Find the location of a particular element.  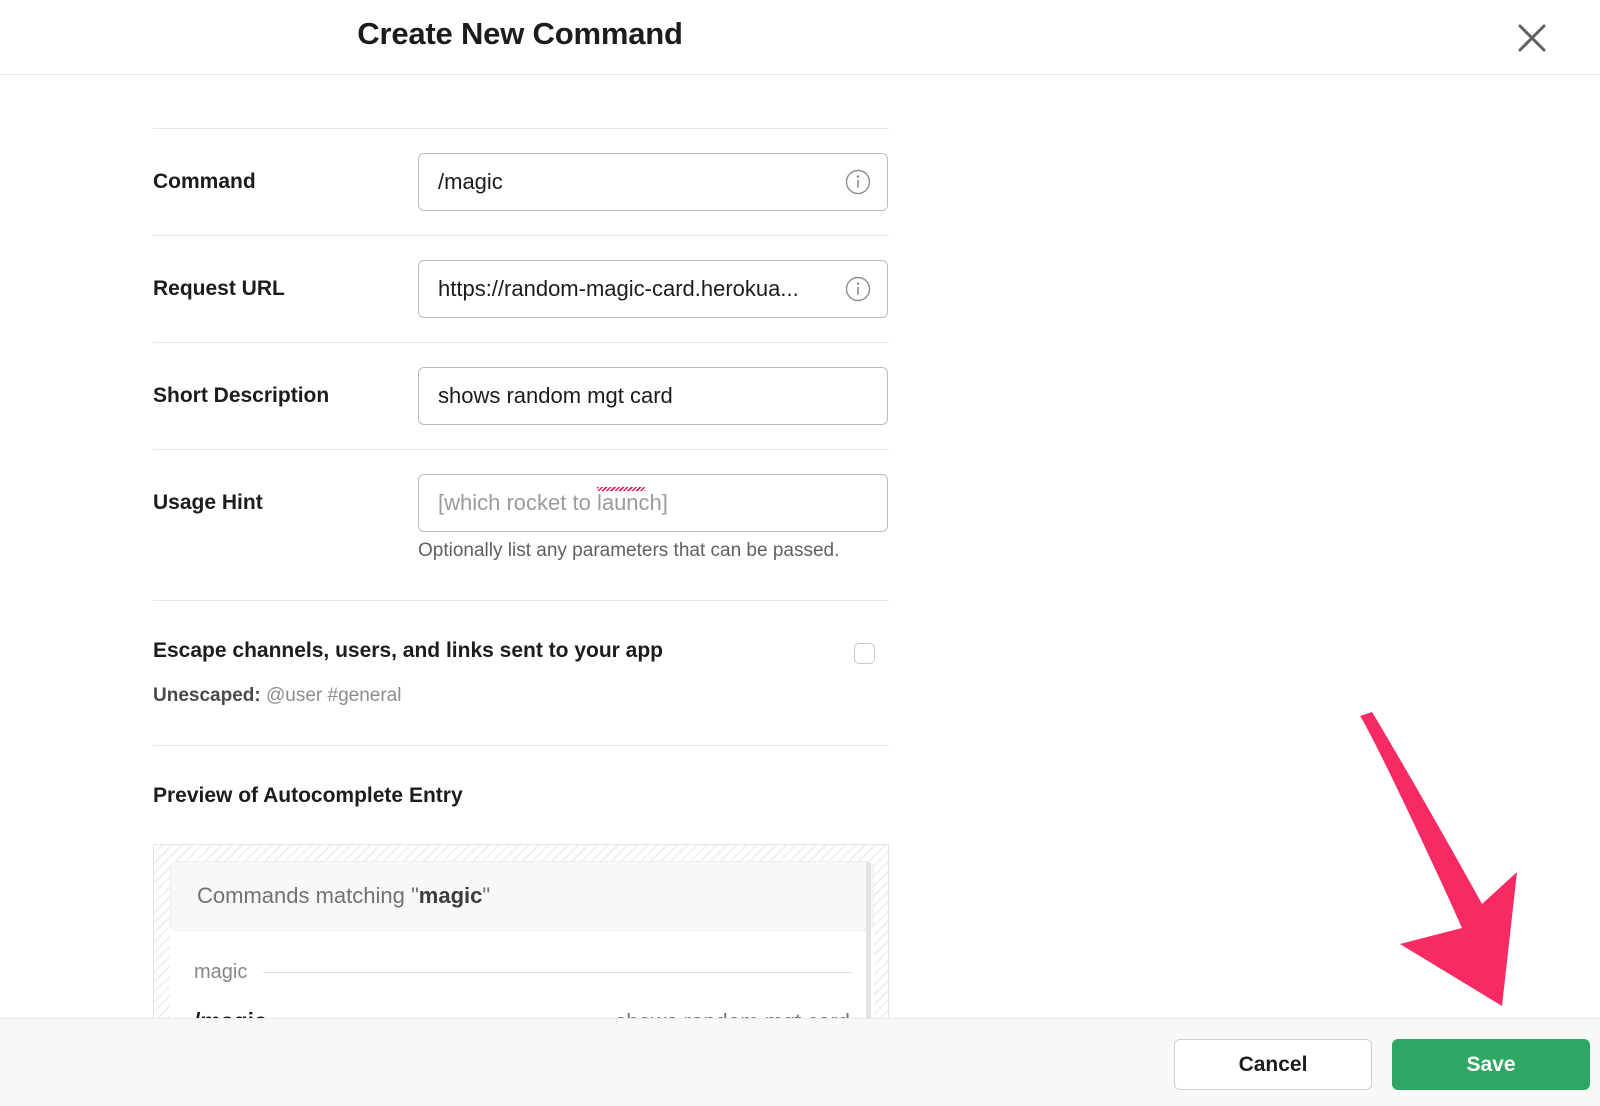

usage-hint-input-wrap is located at coordinates (653, 503).